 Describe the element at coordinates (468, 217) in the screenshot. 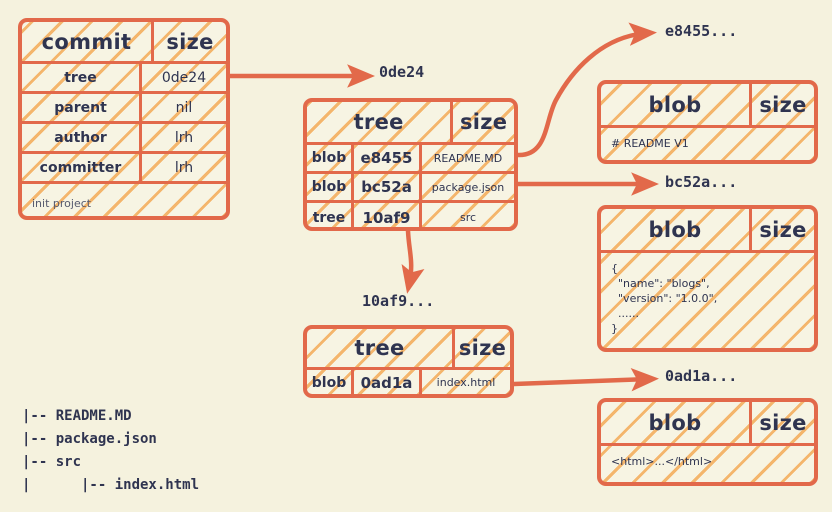

I see `tree-entry-name-src: src` at that location.